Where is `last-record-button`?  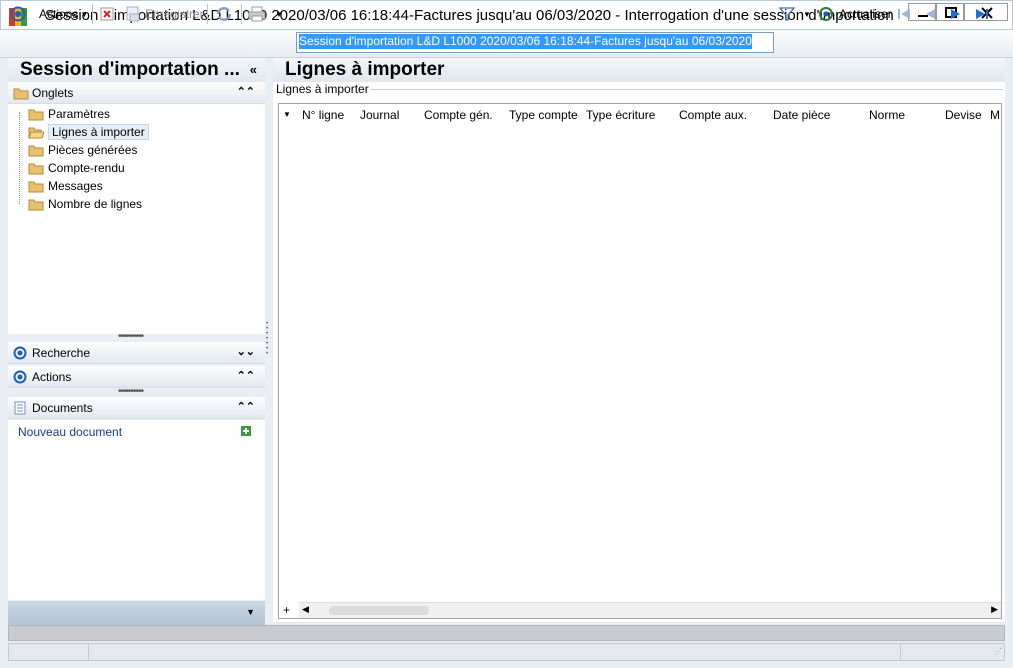
last-record-button is located at coordinates (982, 14).